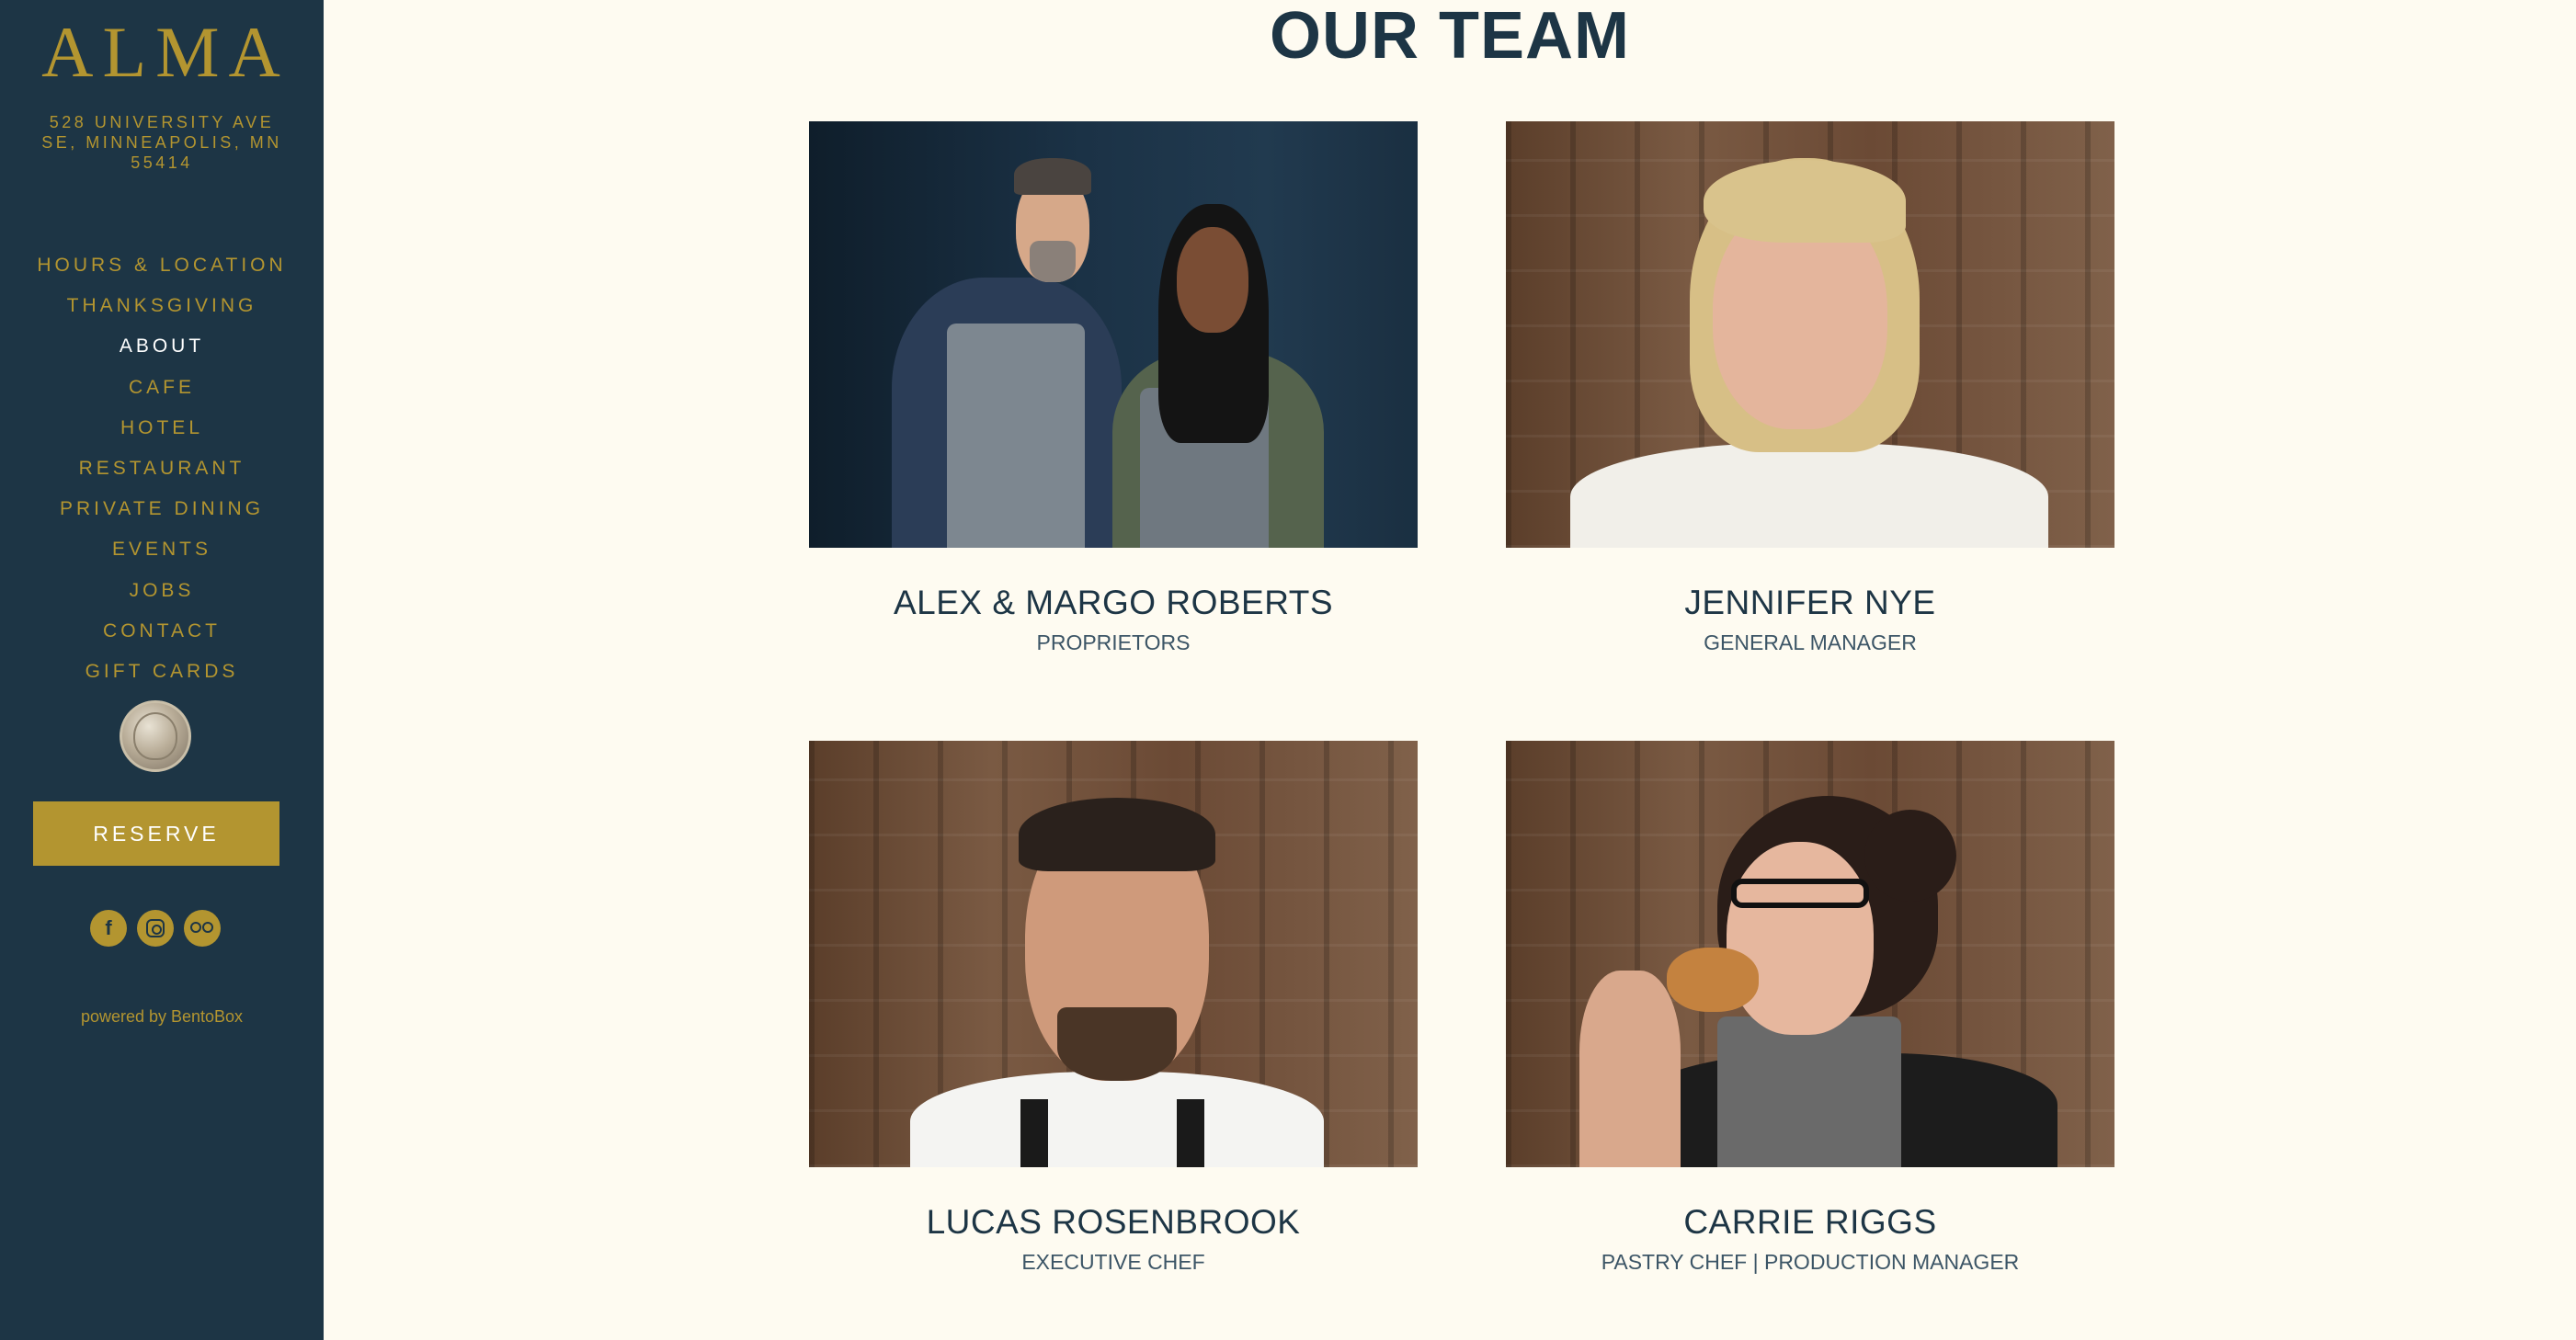  Describe the element at coordinates (1113, 1222) in the screenshot. I see `team-member-name: LUCAS ROSENBROOK` at that location.